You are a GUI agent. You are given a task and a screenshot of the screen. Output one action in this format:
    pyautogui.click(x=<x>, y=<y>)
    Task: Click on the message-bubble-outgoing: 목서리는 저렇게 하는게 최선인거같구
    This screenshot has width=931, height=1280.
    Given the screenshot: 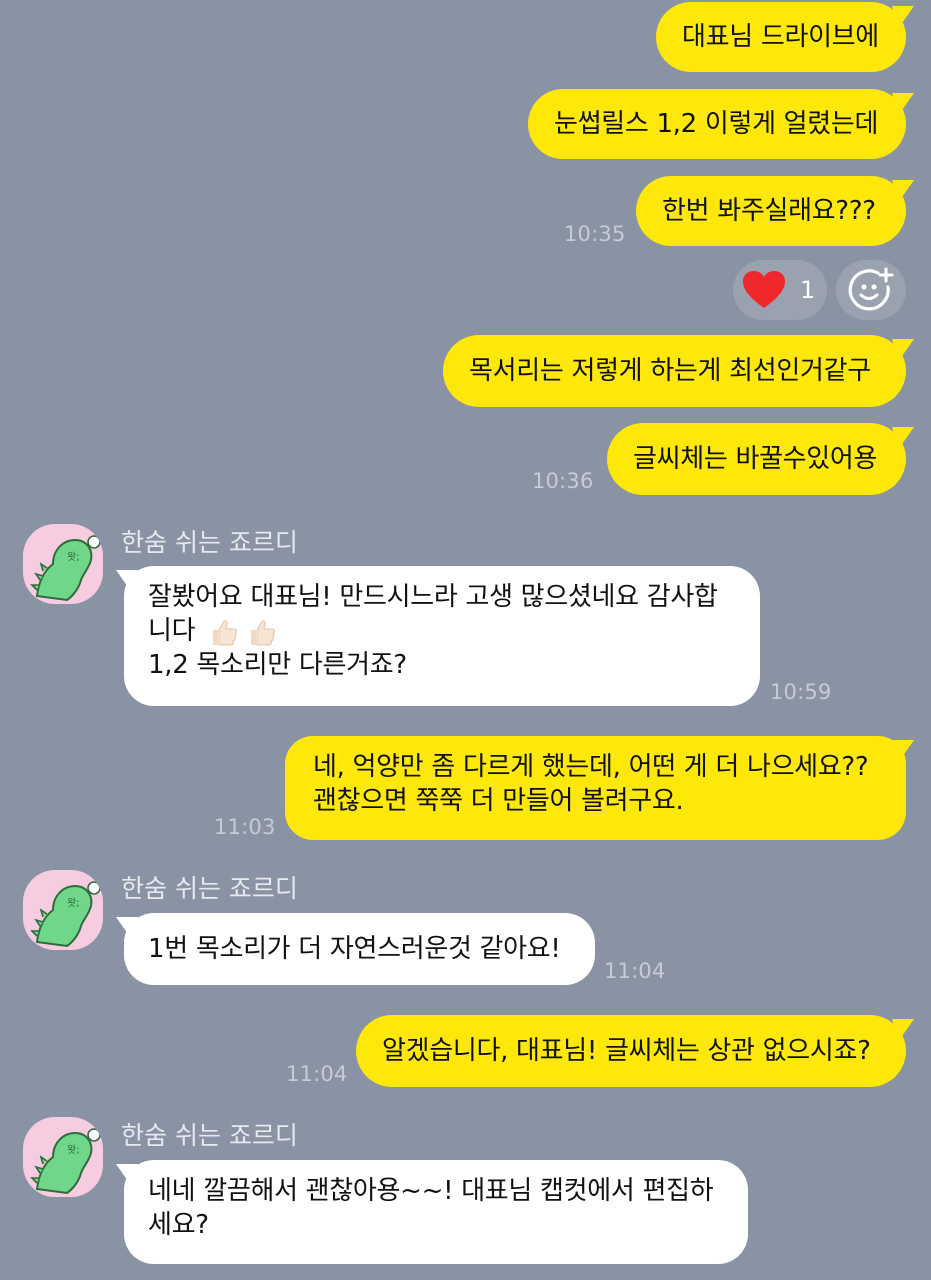 What is the action you would take?
    pyautogui.click(x=674, y=371)
    